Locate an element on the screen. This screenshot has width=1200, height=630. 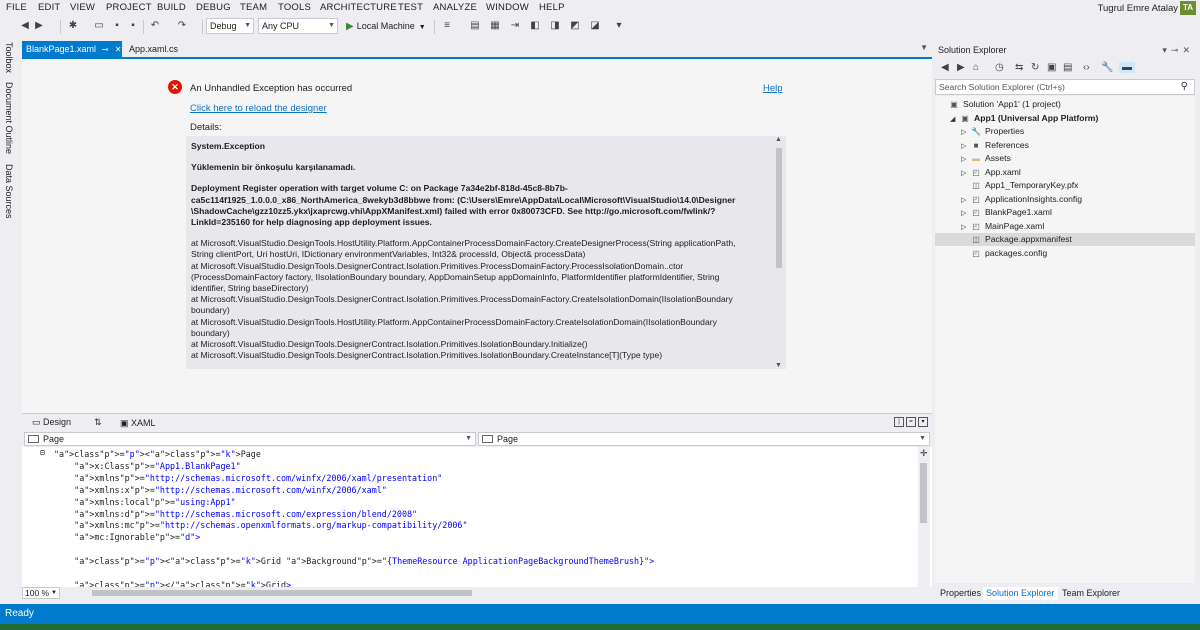
menu-file: FILE is located at coordinates (16, 7).